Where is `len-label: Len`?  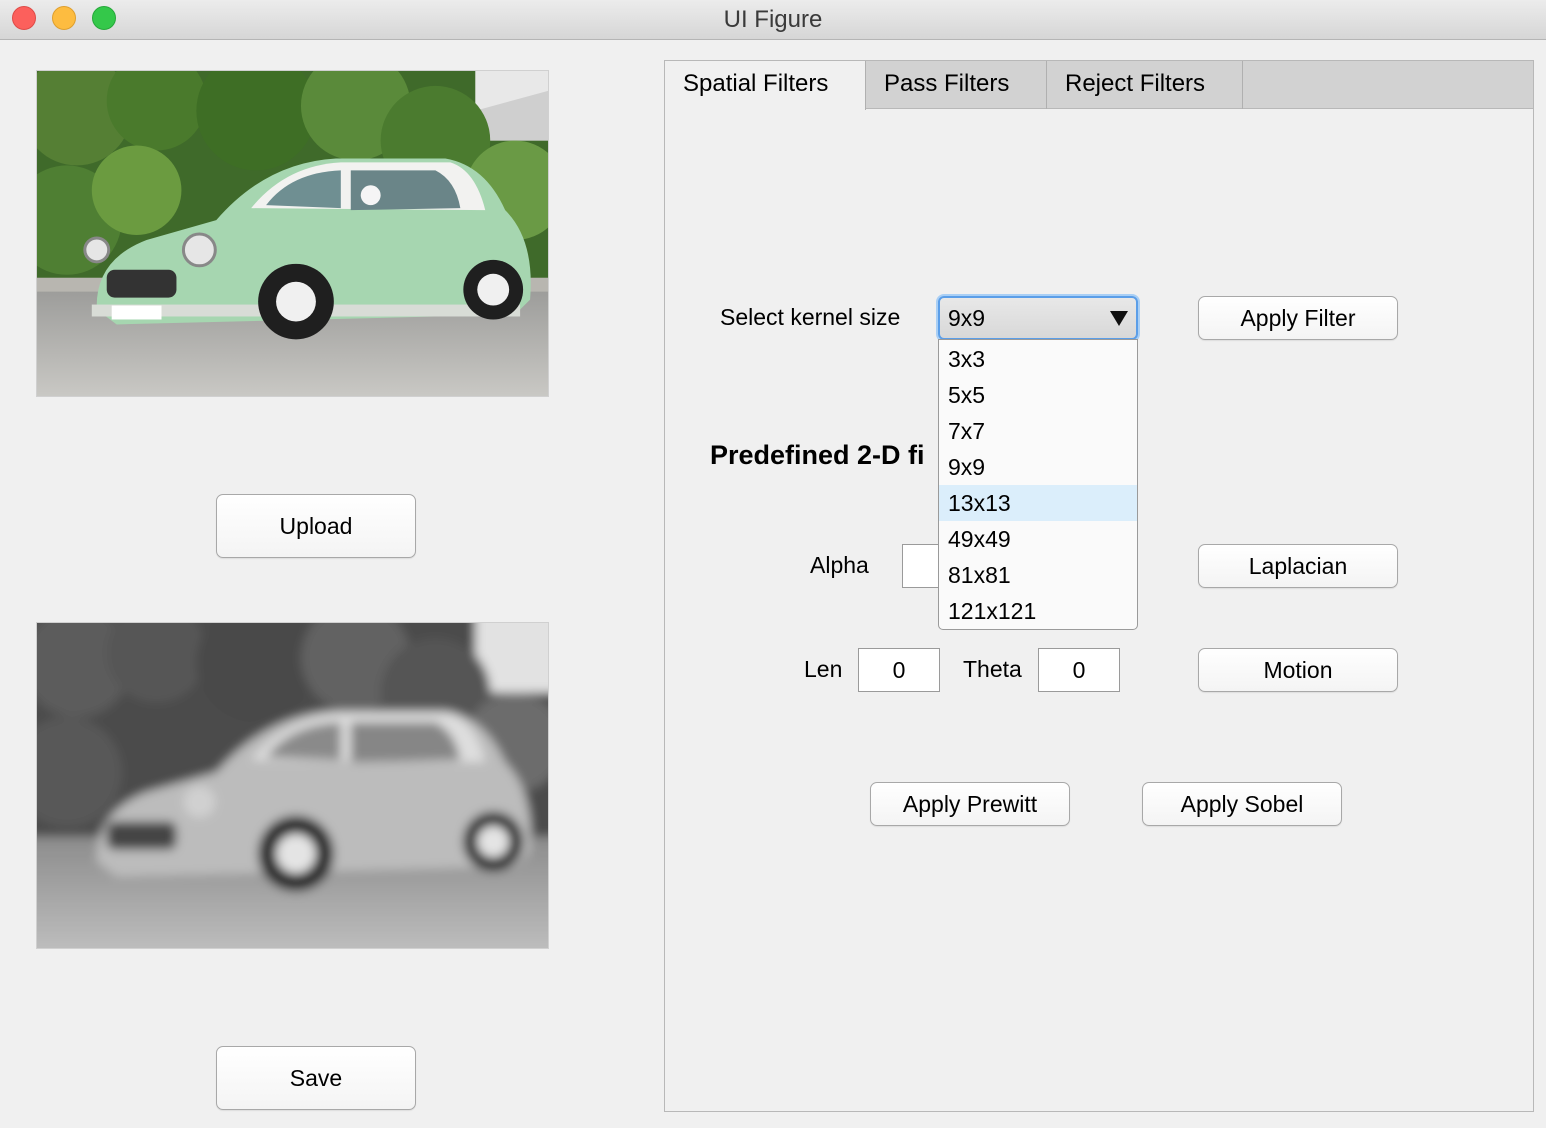 len-label: Len is located at coordinates (823, 669).